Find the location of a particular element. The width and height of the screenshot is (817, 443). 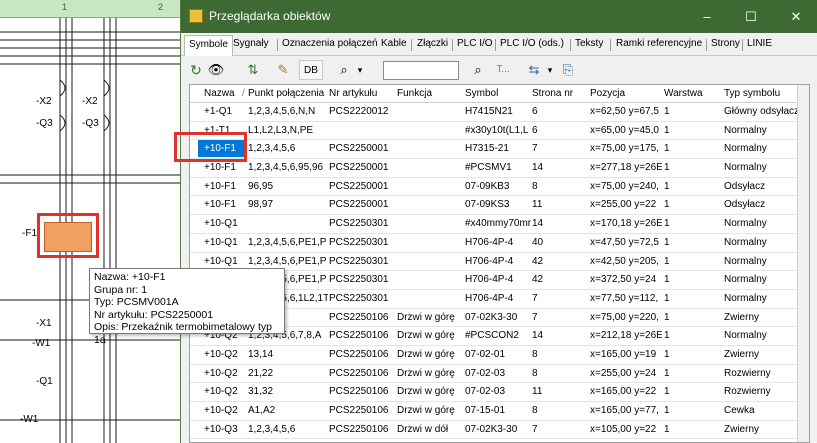

minimize-button: – is located at coordinates (707, 16).